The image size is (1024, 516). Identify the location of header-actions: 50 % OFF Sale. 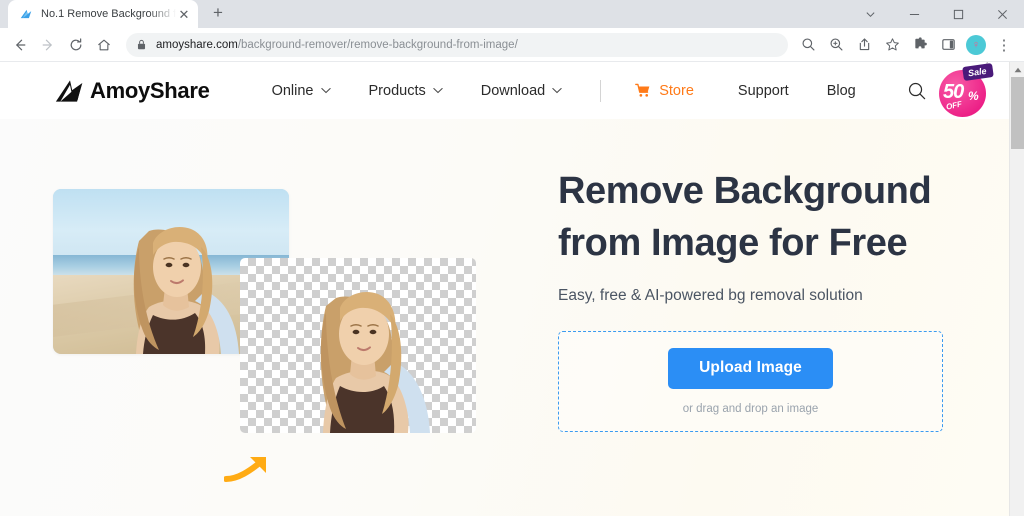
(950, 89).